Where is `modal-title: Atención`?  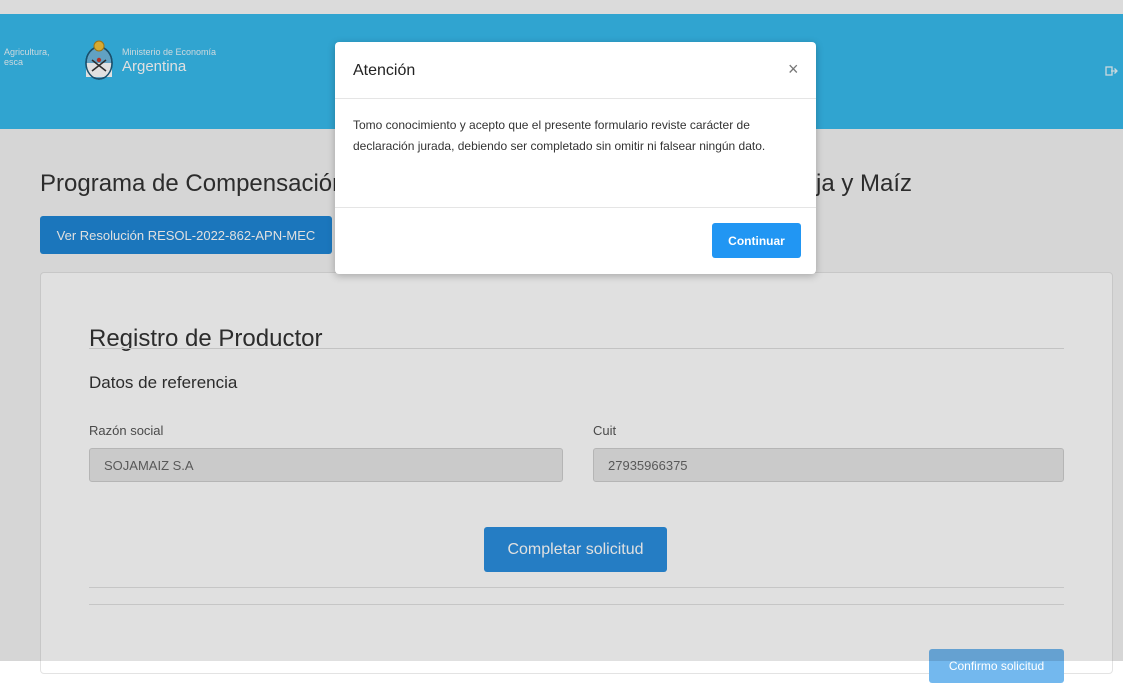 modal-title: Atención is located at coordinates (384, 70).